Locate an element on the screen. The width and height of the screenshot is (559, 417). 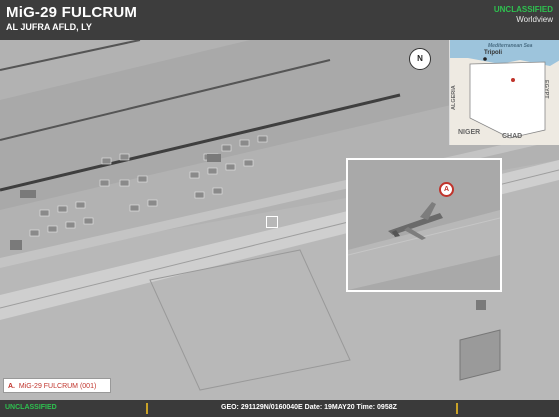
locator-label-algeria: ALGERIA is located at coordinates (454, 97).